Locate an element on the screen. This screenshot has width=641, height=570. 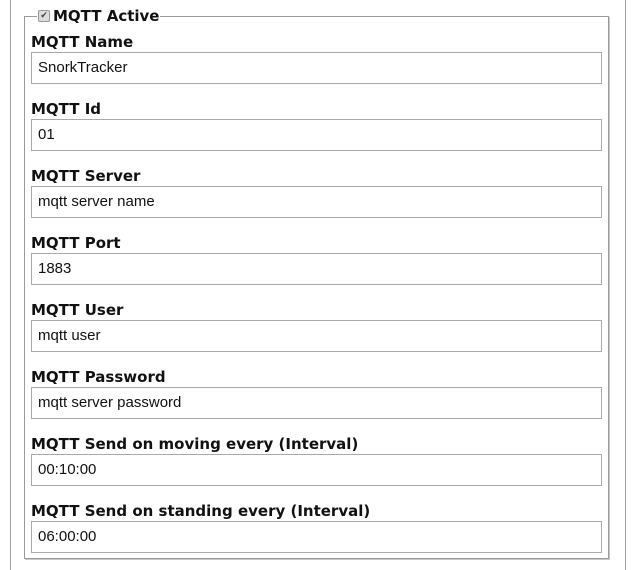
mqtt-name-label: MQTT Name is located at coordinates (82, 42).